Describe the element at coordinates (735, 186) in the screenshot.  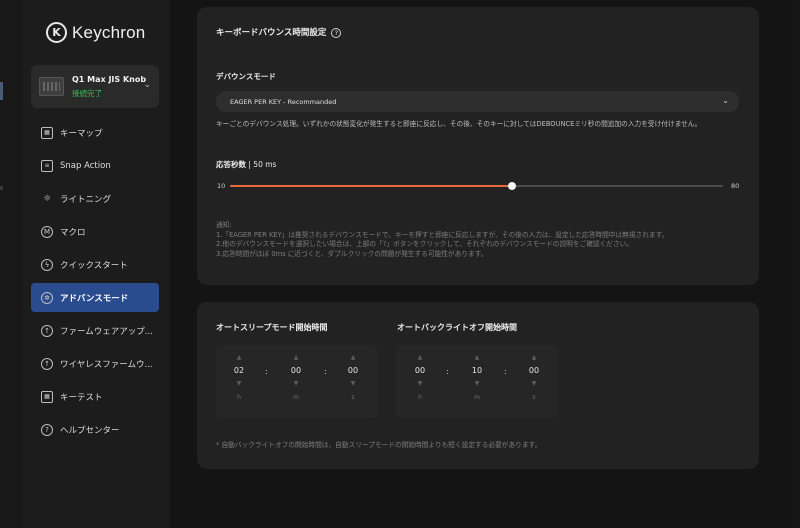
I see `slider-max-label: 80` at that location.